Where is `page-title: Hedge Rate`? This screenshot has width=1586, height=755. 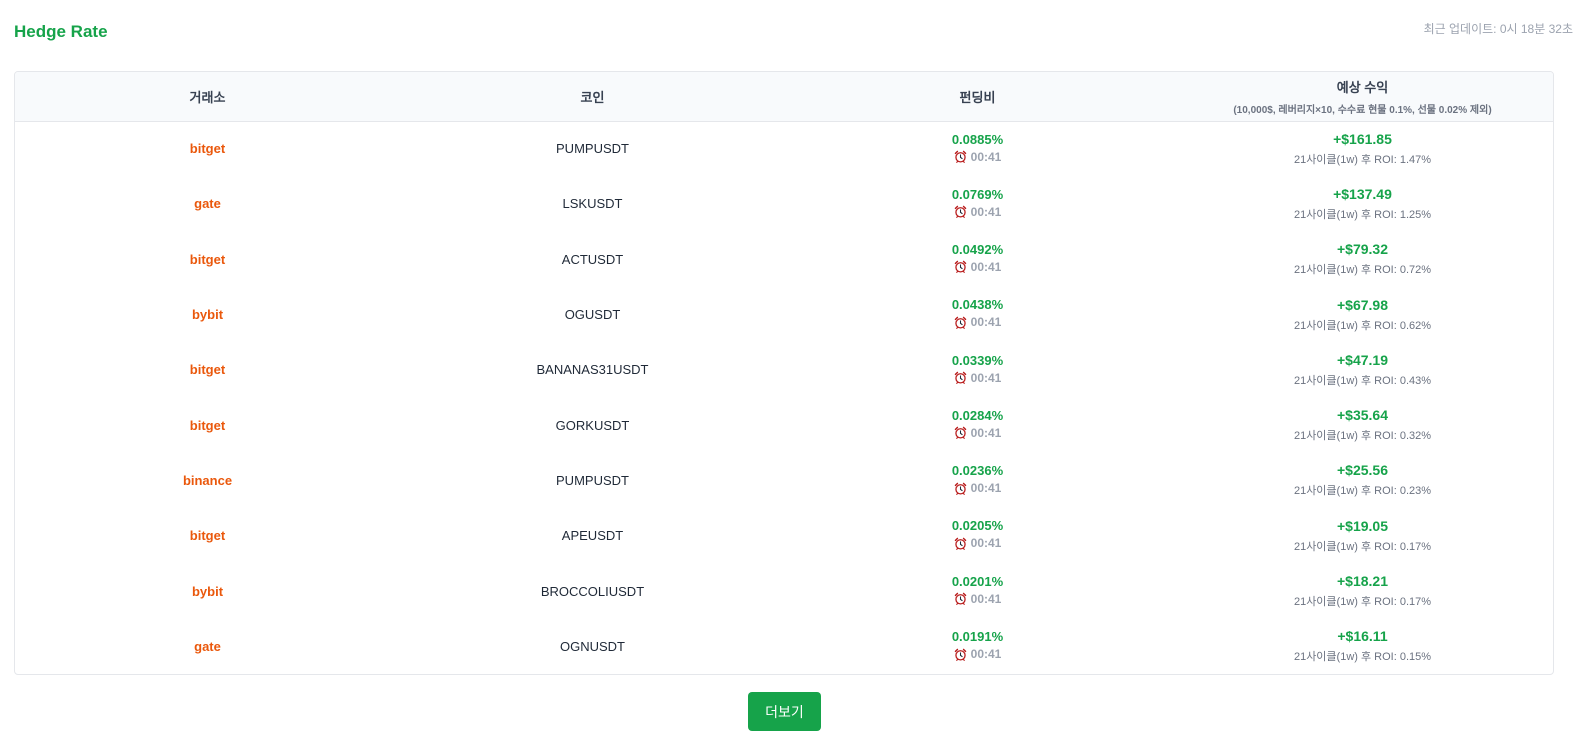
page-title: Hedge Rate is located at coordinates (61, 31).